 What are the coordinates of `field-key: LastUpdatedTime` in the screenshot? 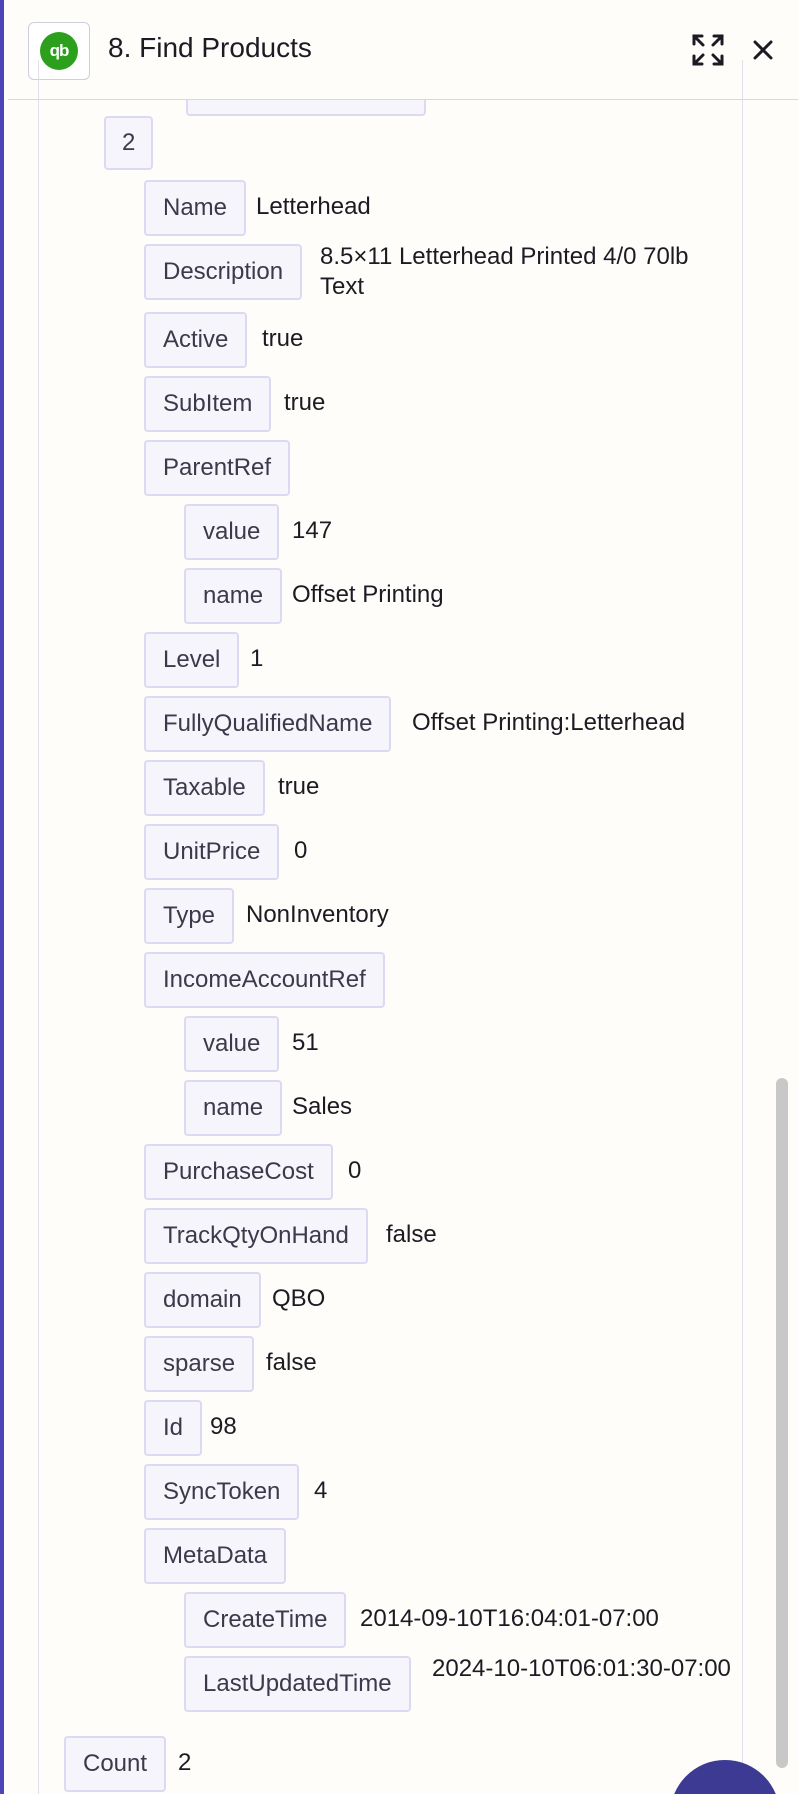 It's located at (297, 1684).